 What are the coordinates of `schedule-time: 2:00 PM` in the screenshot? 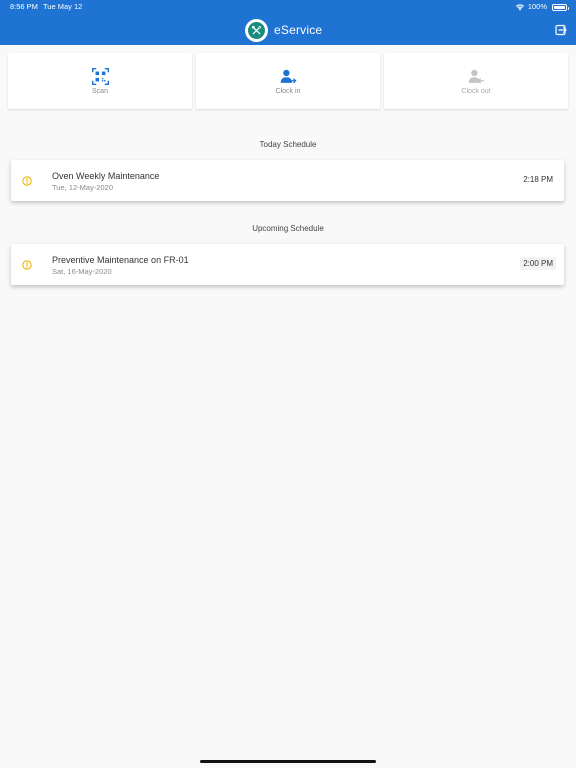 It's located at (538, 263).